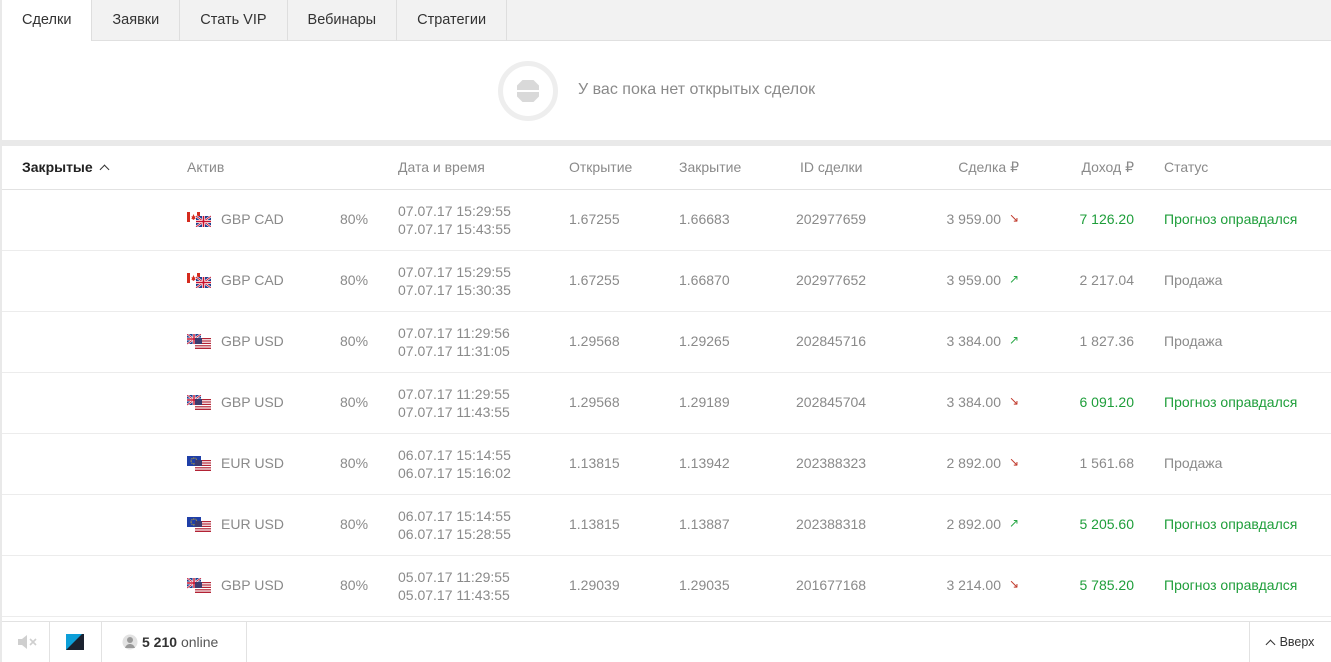  Describe the element at coordinates (452, 20) in the screenshot. I see `tab-strategies: Стратегии` at that location.